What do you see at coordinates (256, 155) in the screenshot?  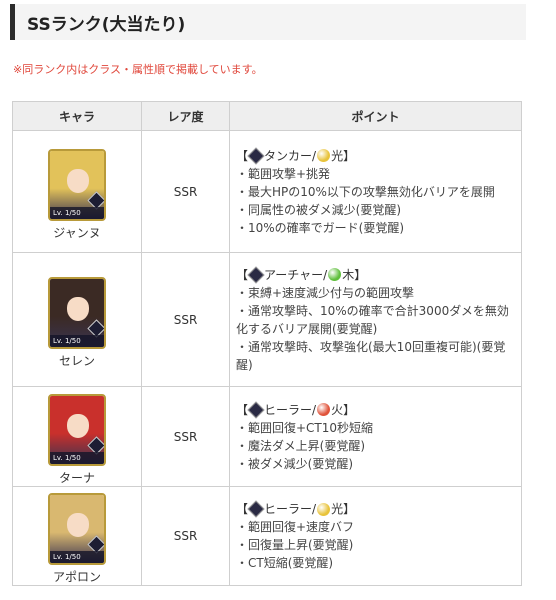 I see `tank-class-icon` at bounding box center [256, 155].